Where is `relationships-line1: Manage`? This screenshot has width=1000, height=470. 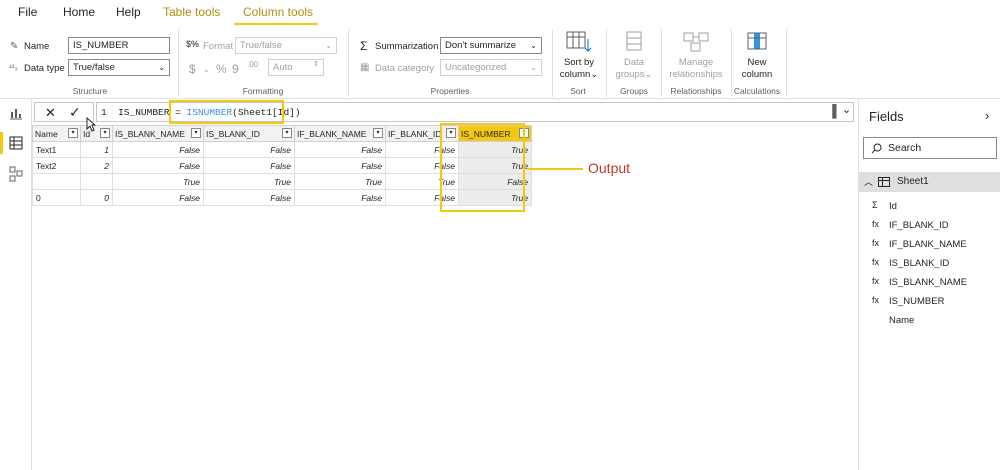
relationships-line1: Manage is located at coordinates (696, 62).